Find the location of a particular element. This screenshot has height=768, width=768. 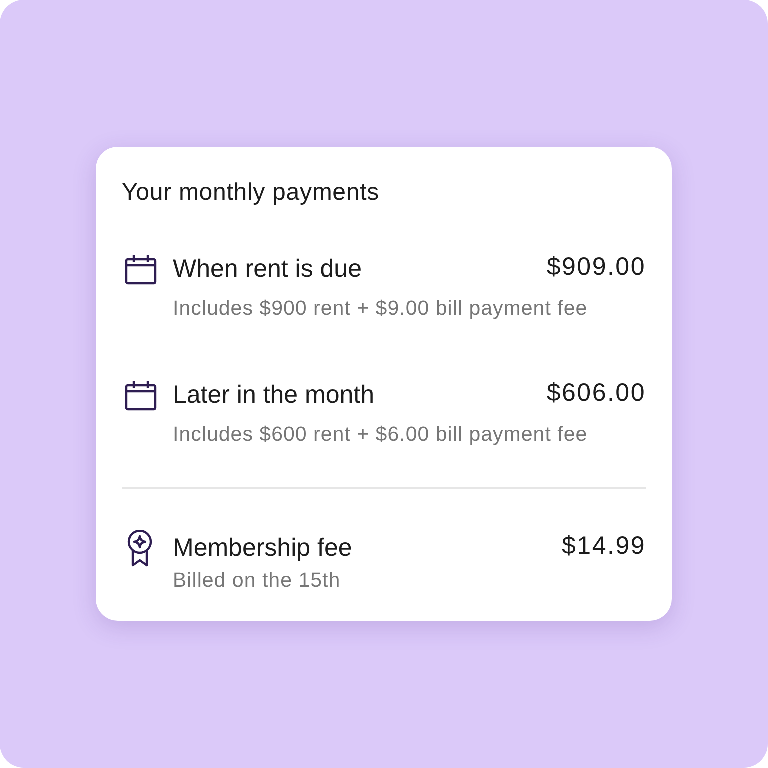

payment-title: Membership fee is located at coordinates (262, 548).